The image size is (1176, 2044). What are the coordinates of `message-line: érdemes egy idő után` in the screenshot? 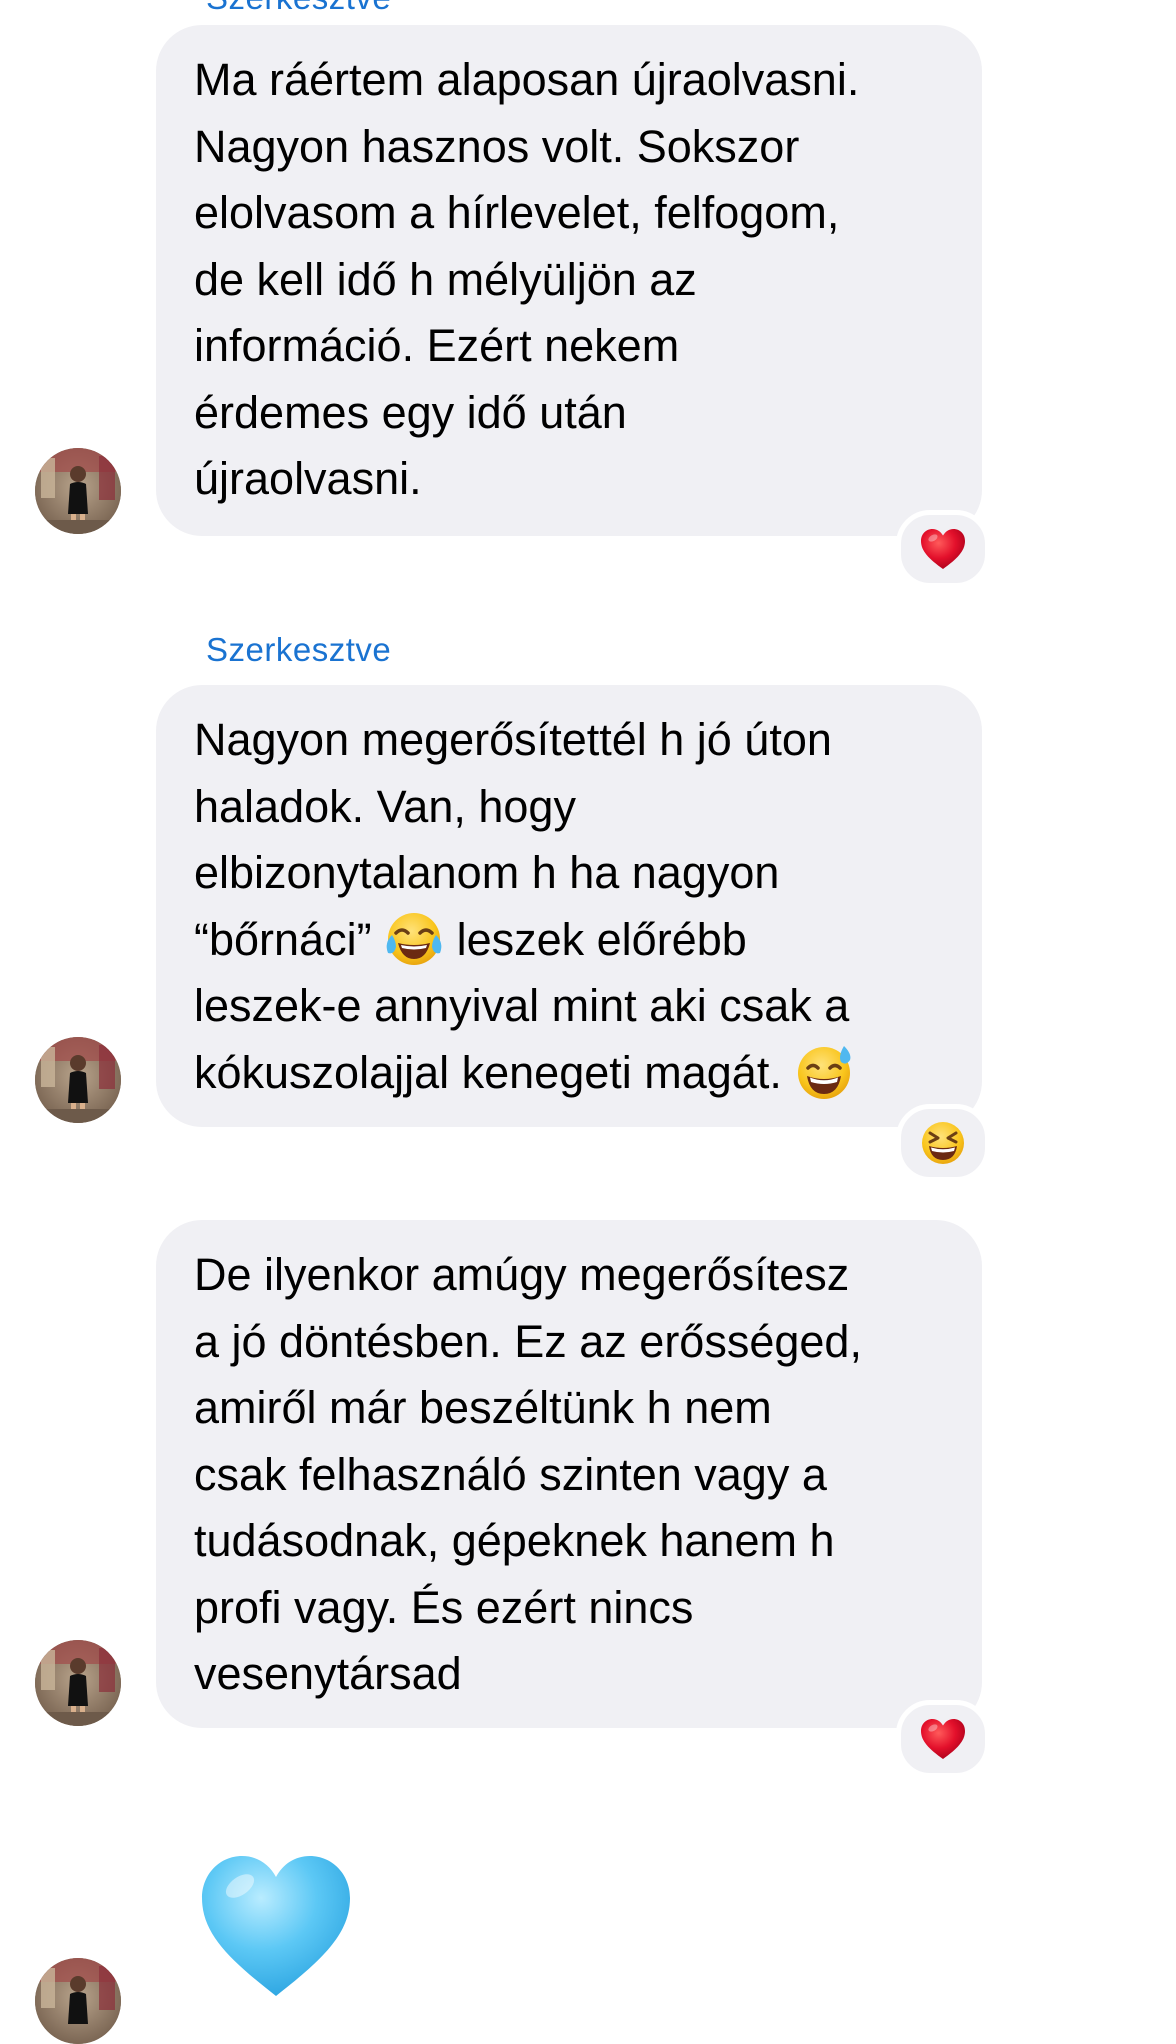 It's located at (410, 412).